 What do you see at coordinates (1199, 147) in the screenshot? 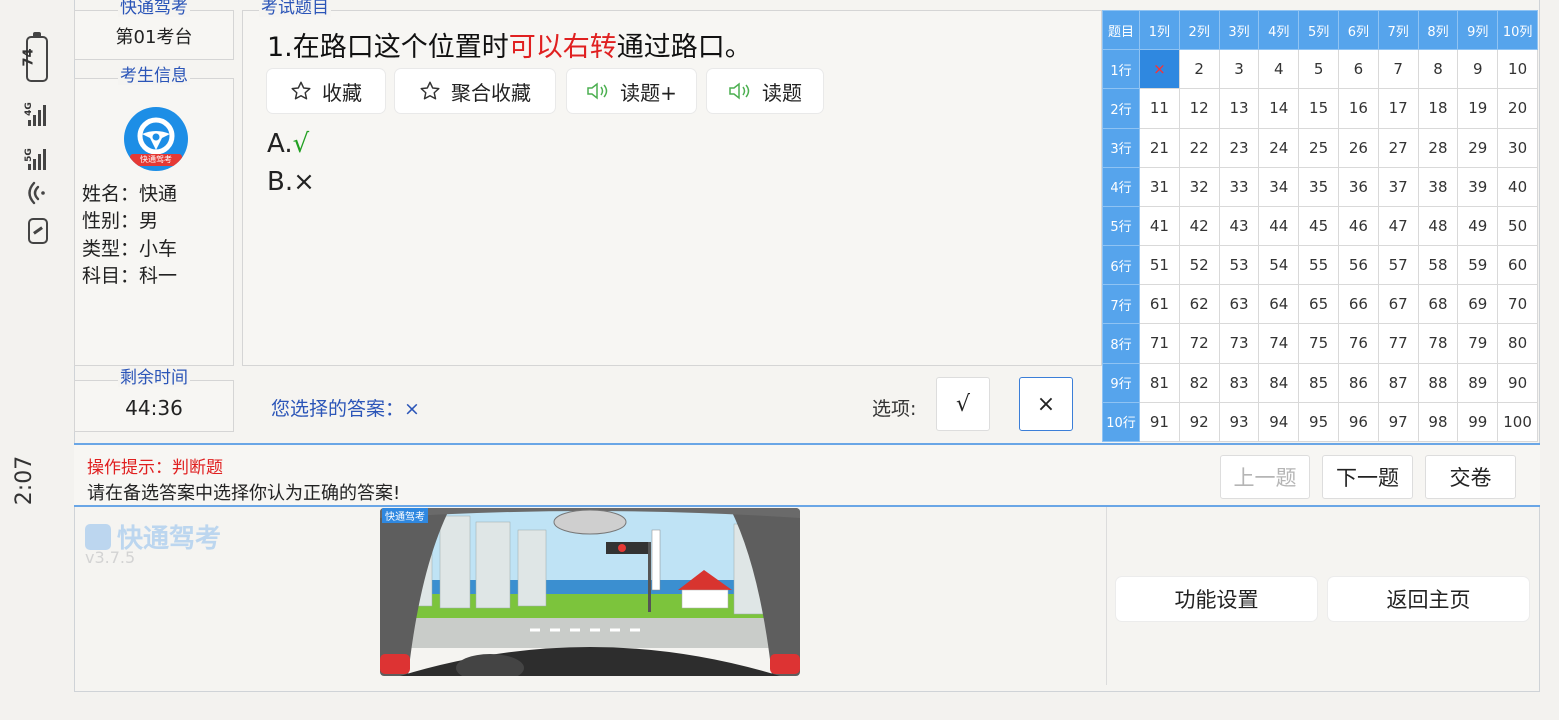
I see `grid-cell: 22` at bounding box center [1199, 147].